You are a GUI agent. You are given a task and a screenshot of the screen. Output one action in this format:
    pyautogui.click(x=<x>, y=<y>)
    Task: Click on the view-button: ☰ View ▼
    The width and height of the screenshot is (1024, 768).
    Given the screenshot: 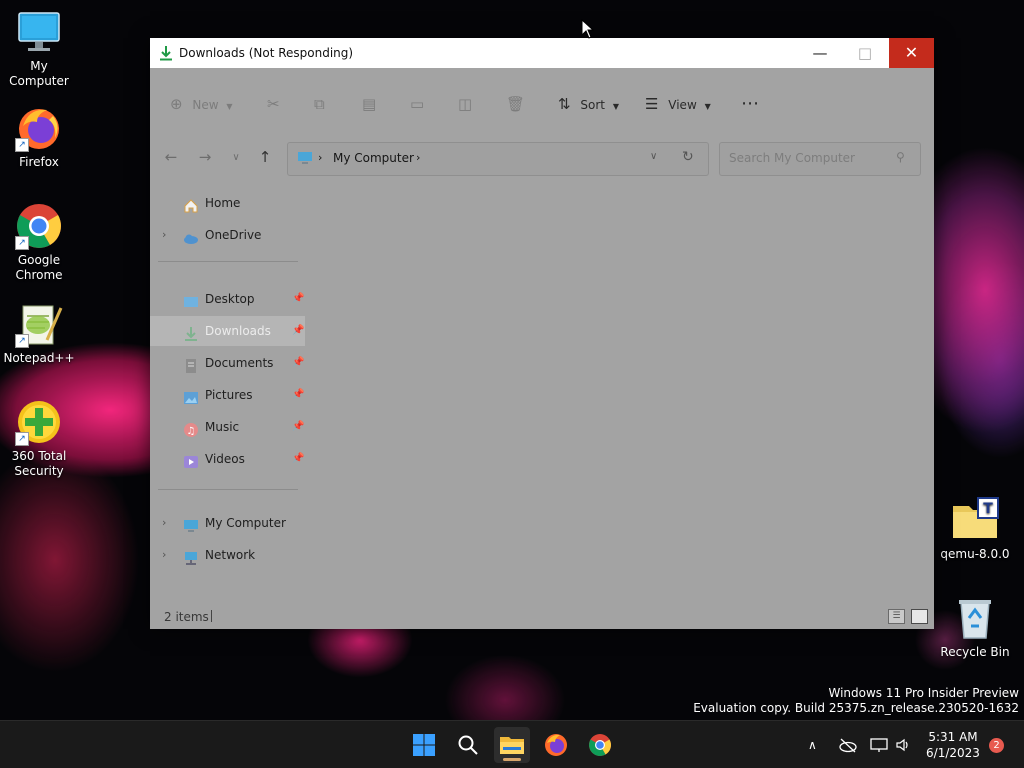 What is the action you would take?
    pyautogui.click(x=678, y=104)
    